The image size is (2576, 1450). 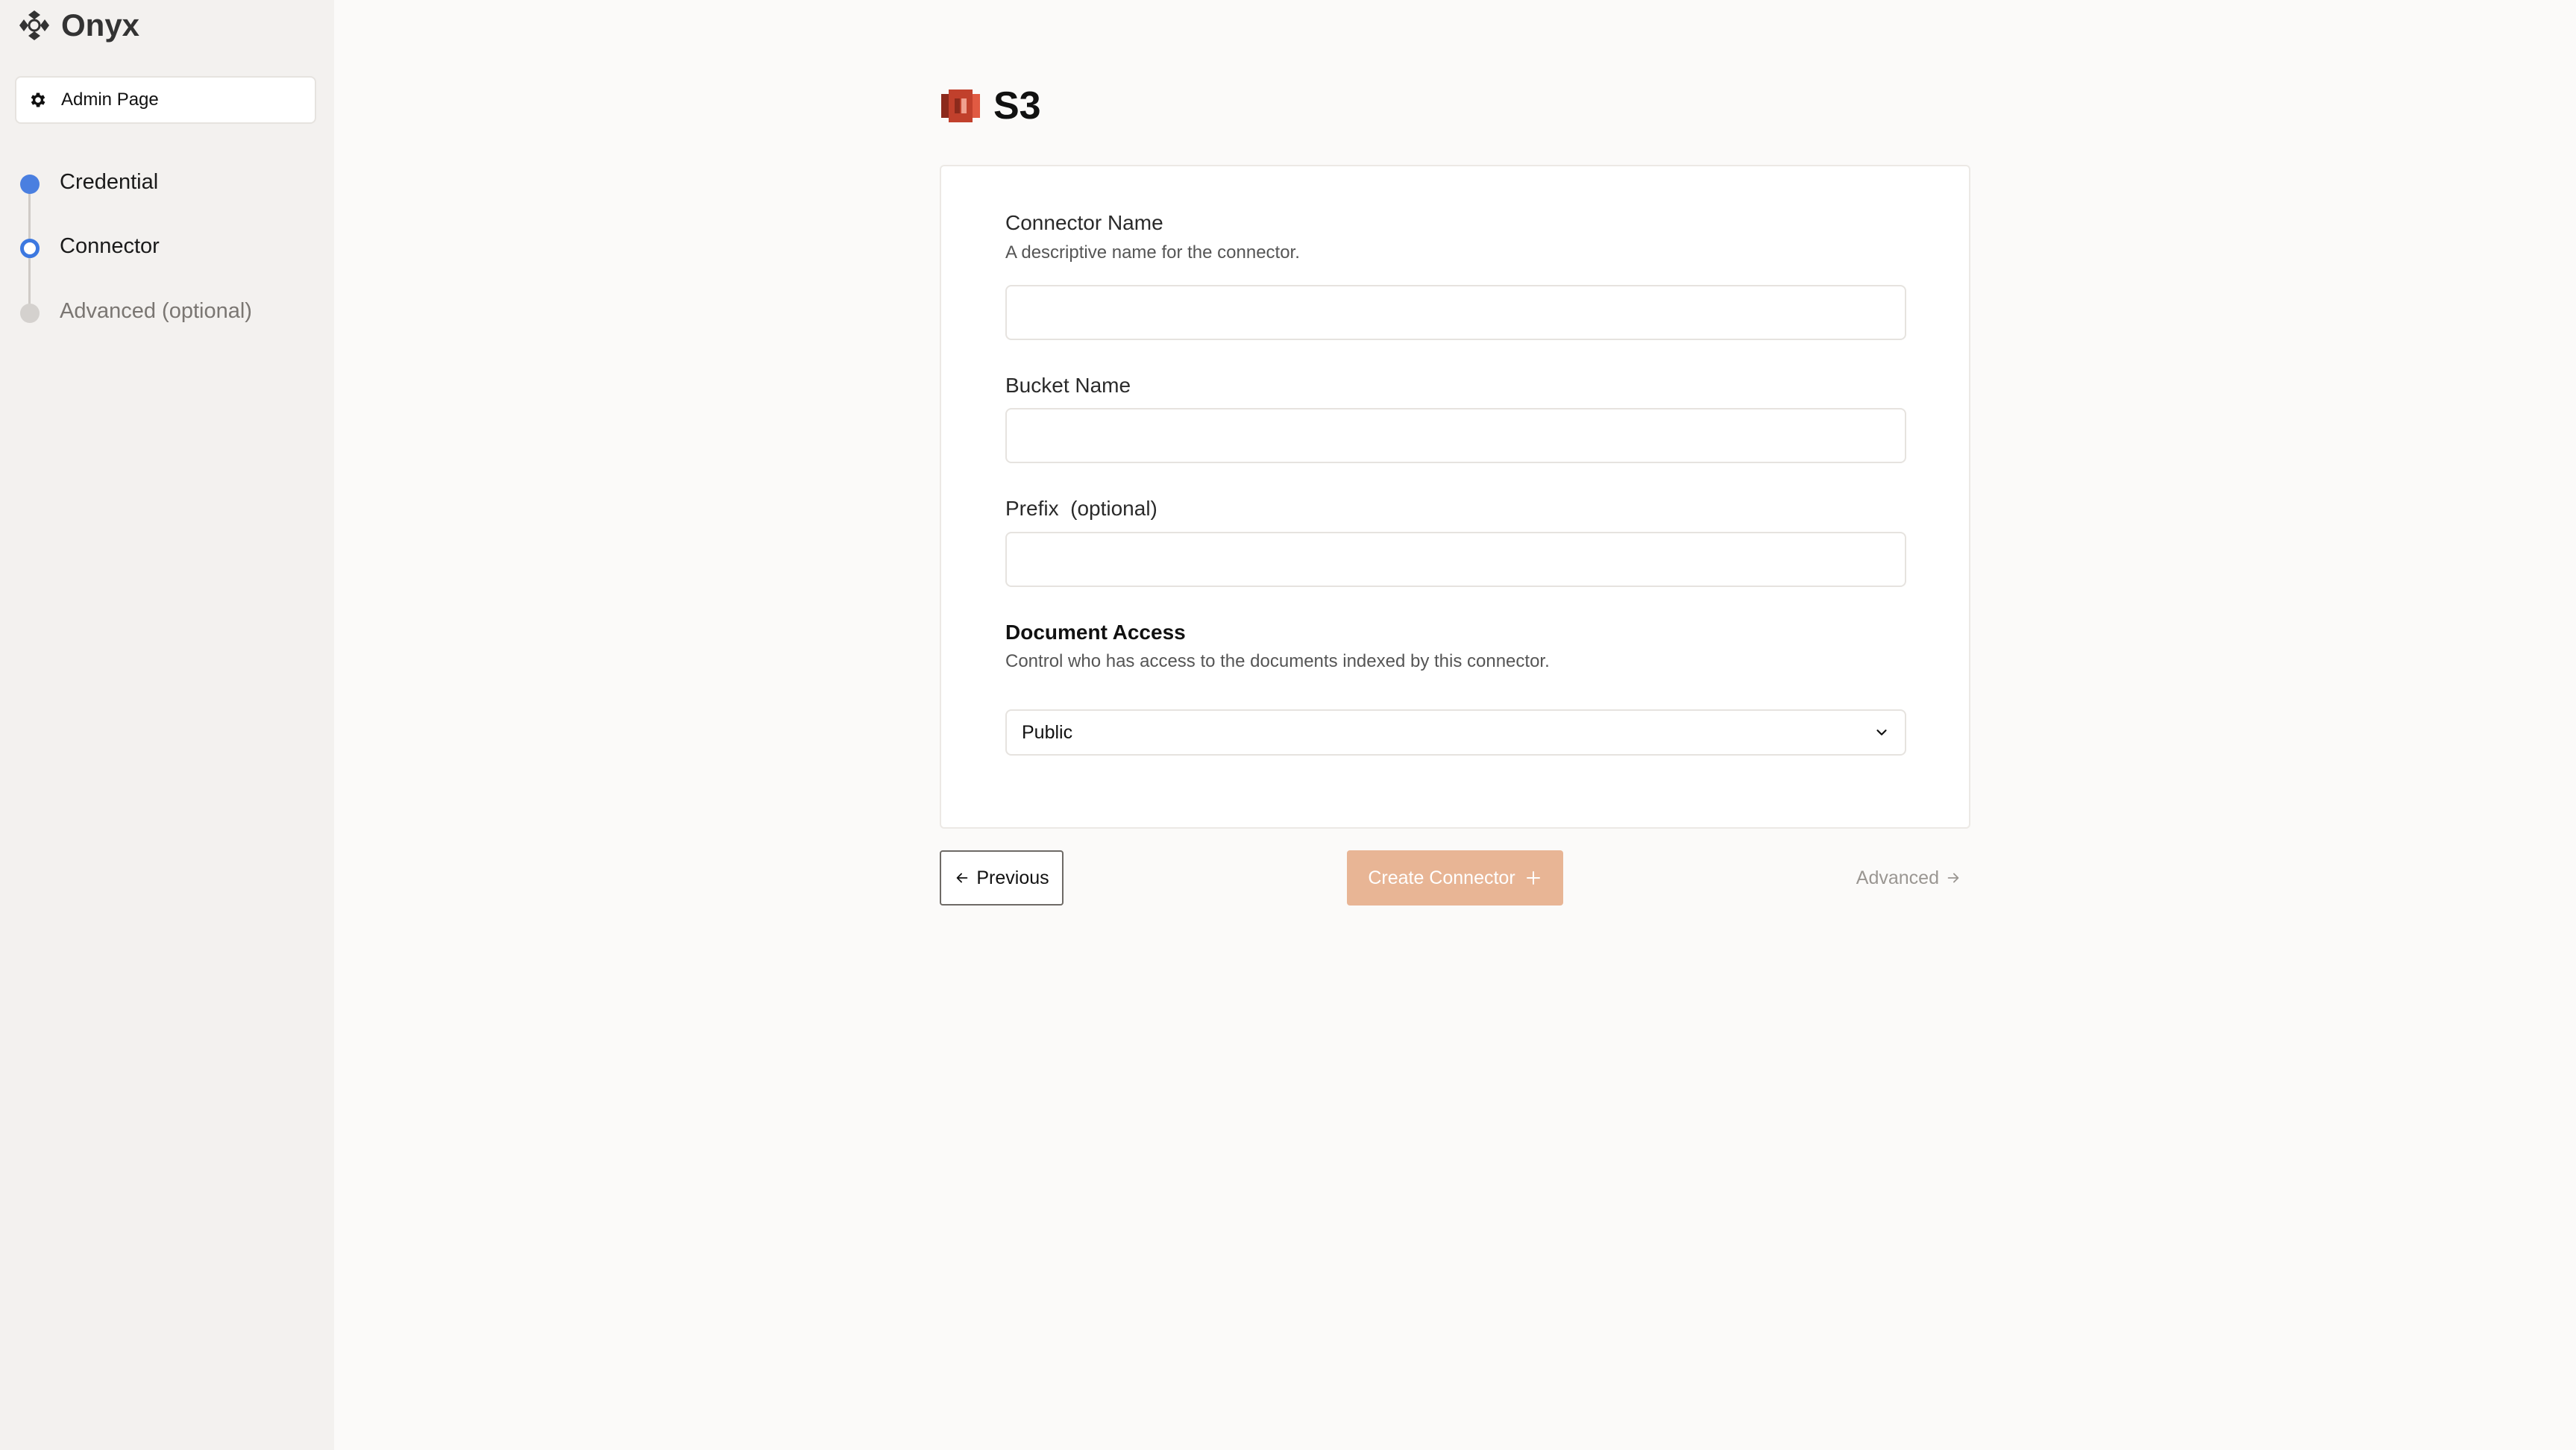 What do you see at coordinates (961, 106) in the screenshot?
I see `aws-s3-icon` at bounding box center [961, 106].